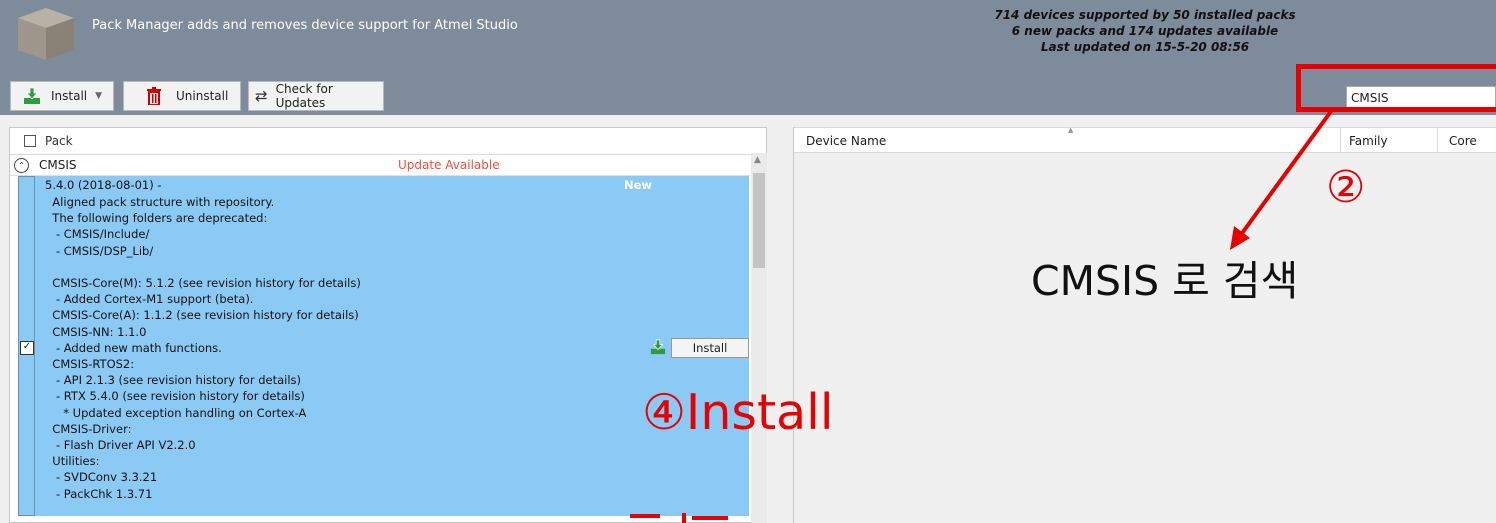 Image resolution: width=1496 pixels, height=523 pixels. Describe the element at coordinates (682, 517) in the screenshot. I see `cropped-annotation-fragment` at that location.